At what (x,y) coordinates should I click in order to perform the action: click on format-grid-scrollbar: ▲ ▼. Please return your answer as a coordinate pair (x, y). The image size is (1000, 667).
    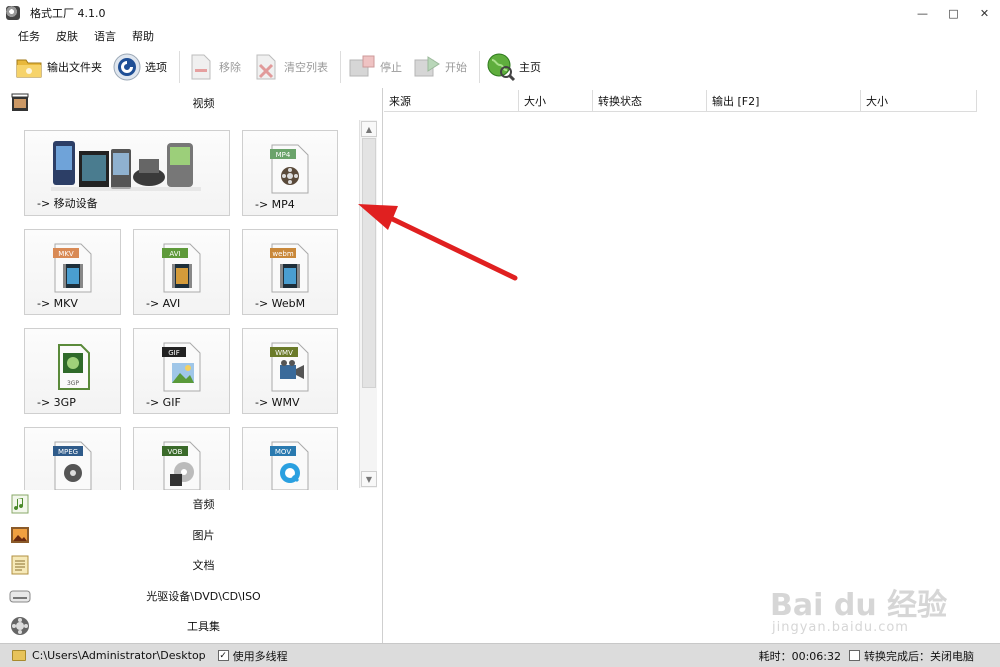
    Looking at the image, I should click on (368, 304).